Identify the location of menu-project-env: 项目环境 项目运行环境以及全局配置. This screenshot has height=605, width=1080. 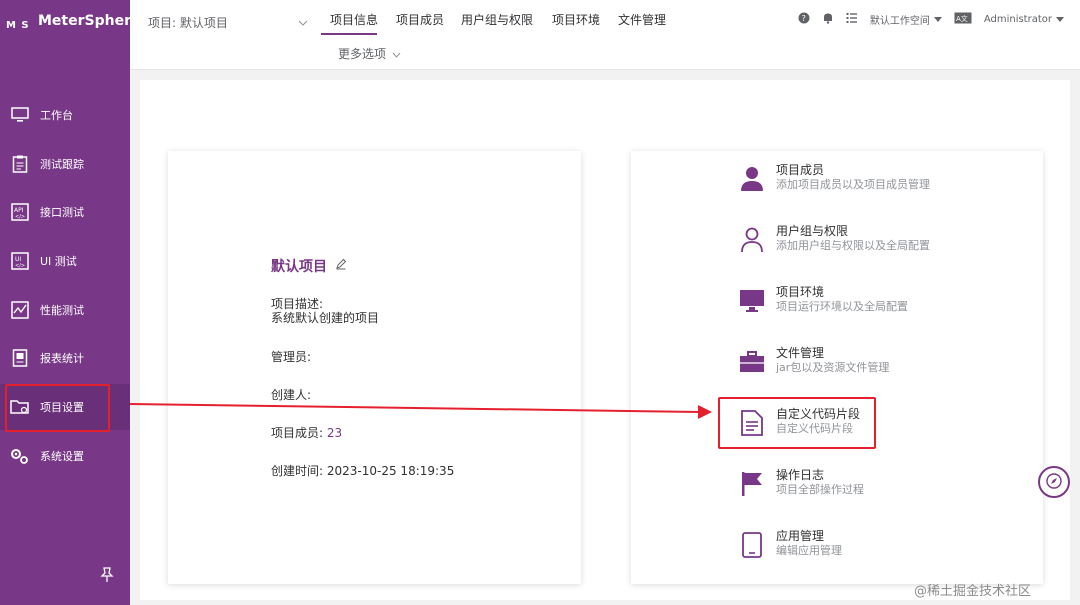
(868, 300).